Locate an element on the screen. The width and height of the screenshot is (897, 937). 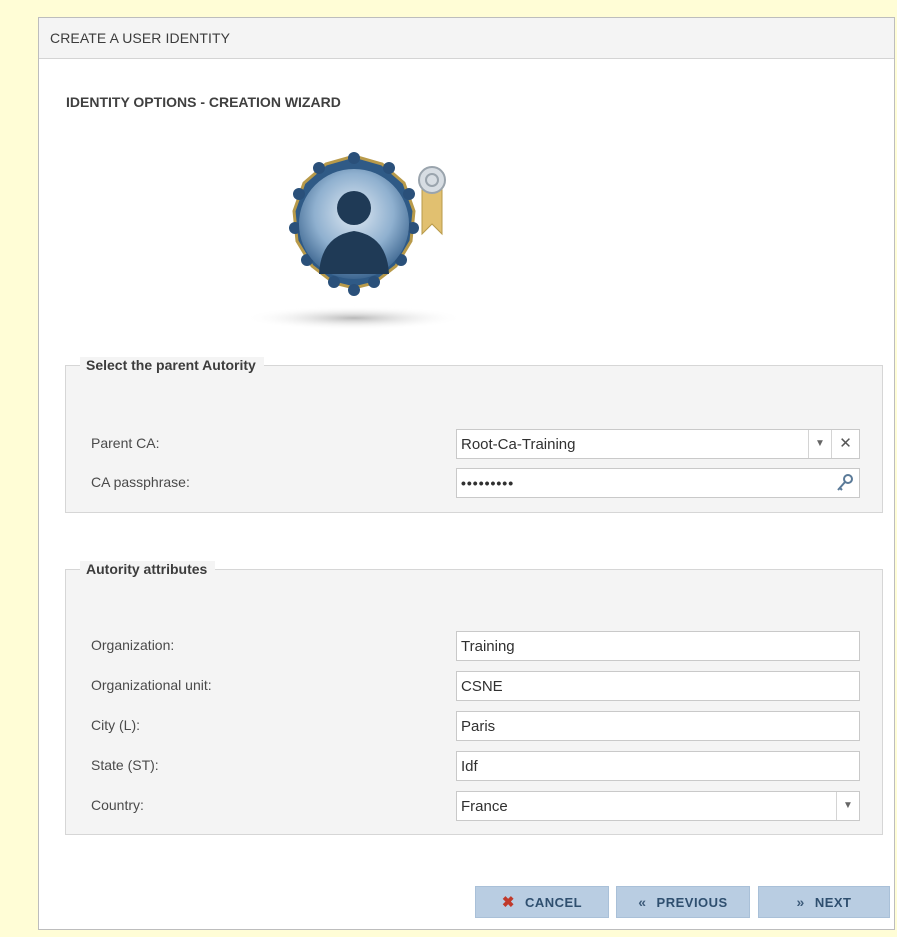
parent-ca-row: Parent CA: Root-Ca-Training ▼ ✕ is located at coordinates (475, 444).